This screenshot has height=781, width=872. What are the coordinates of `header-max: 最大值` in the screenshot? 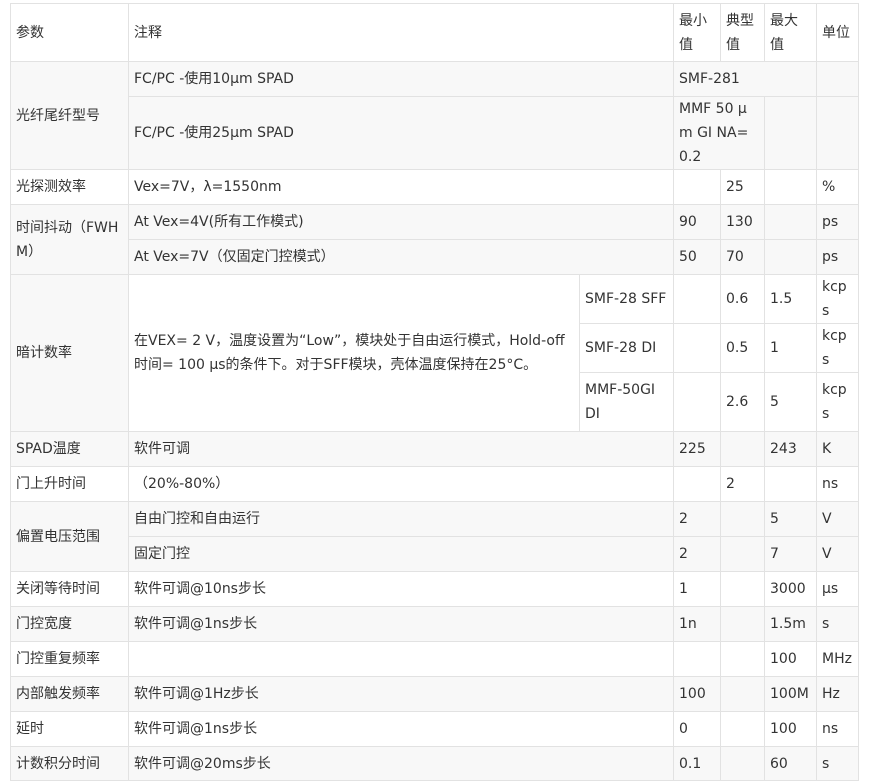 It's located at (790, 32).